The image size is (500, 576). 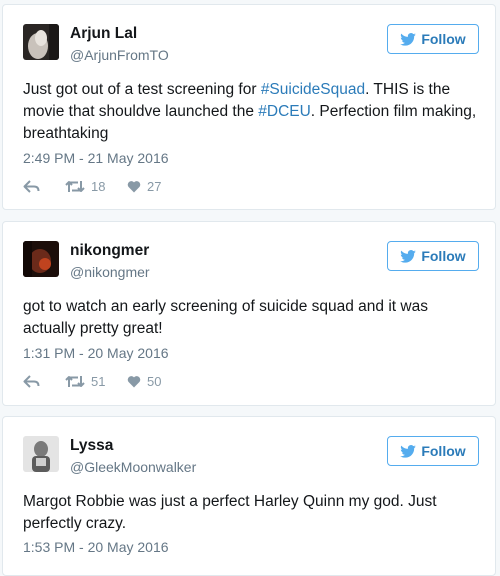 What do you see at coordinates (119, 55) in the screenshot?
I see `user-handle: @ArjunFromTO` at bounding box center [119, 55].